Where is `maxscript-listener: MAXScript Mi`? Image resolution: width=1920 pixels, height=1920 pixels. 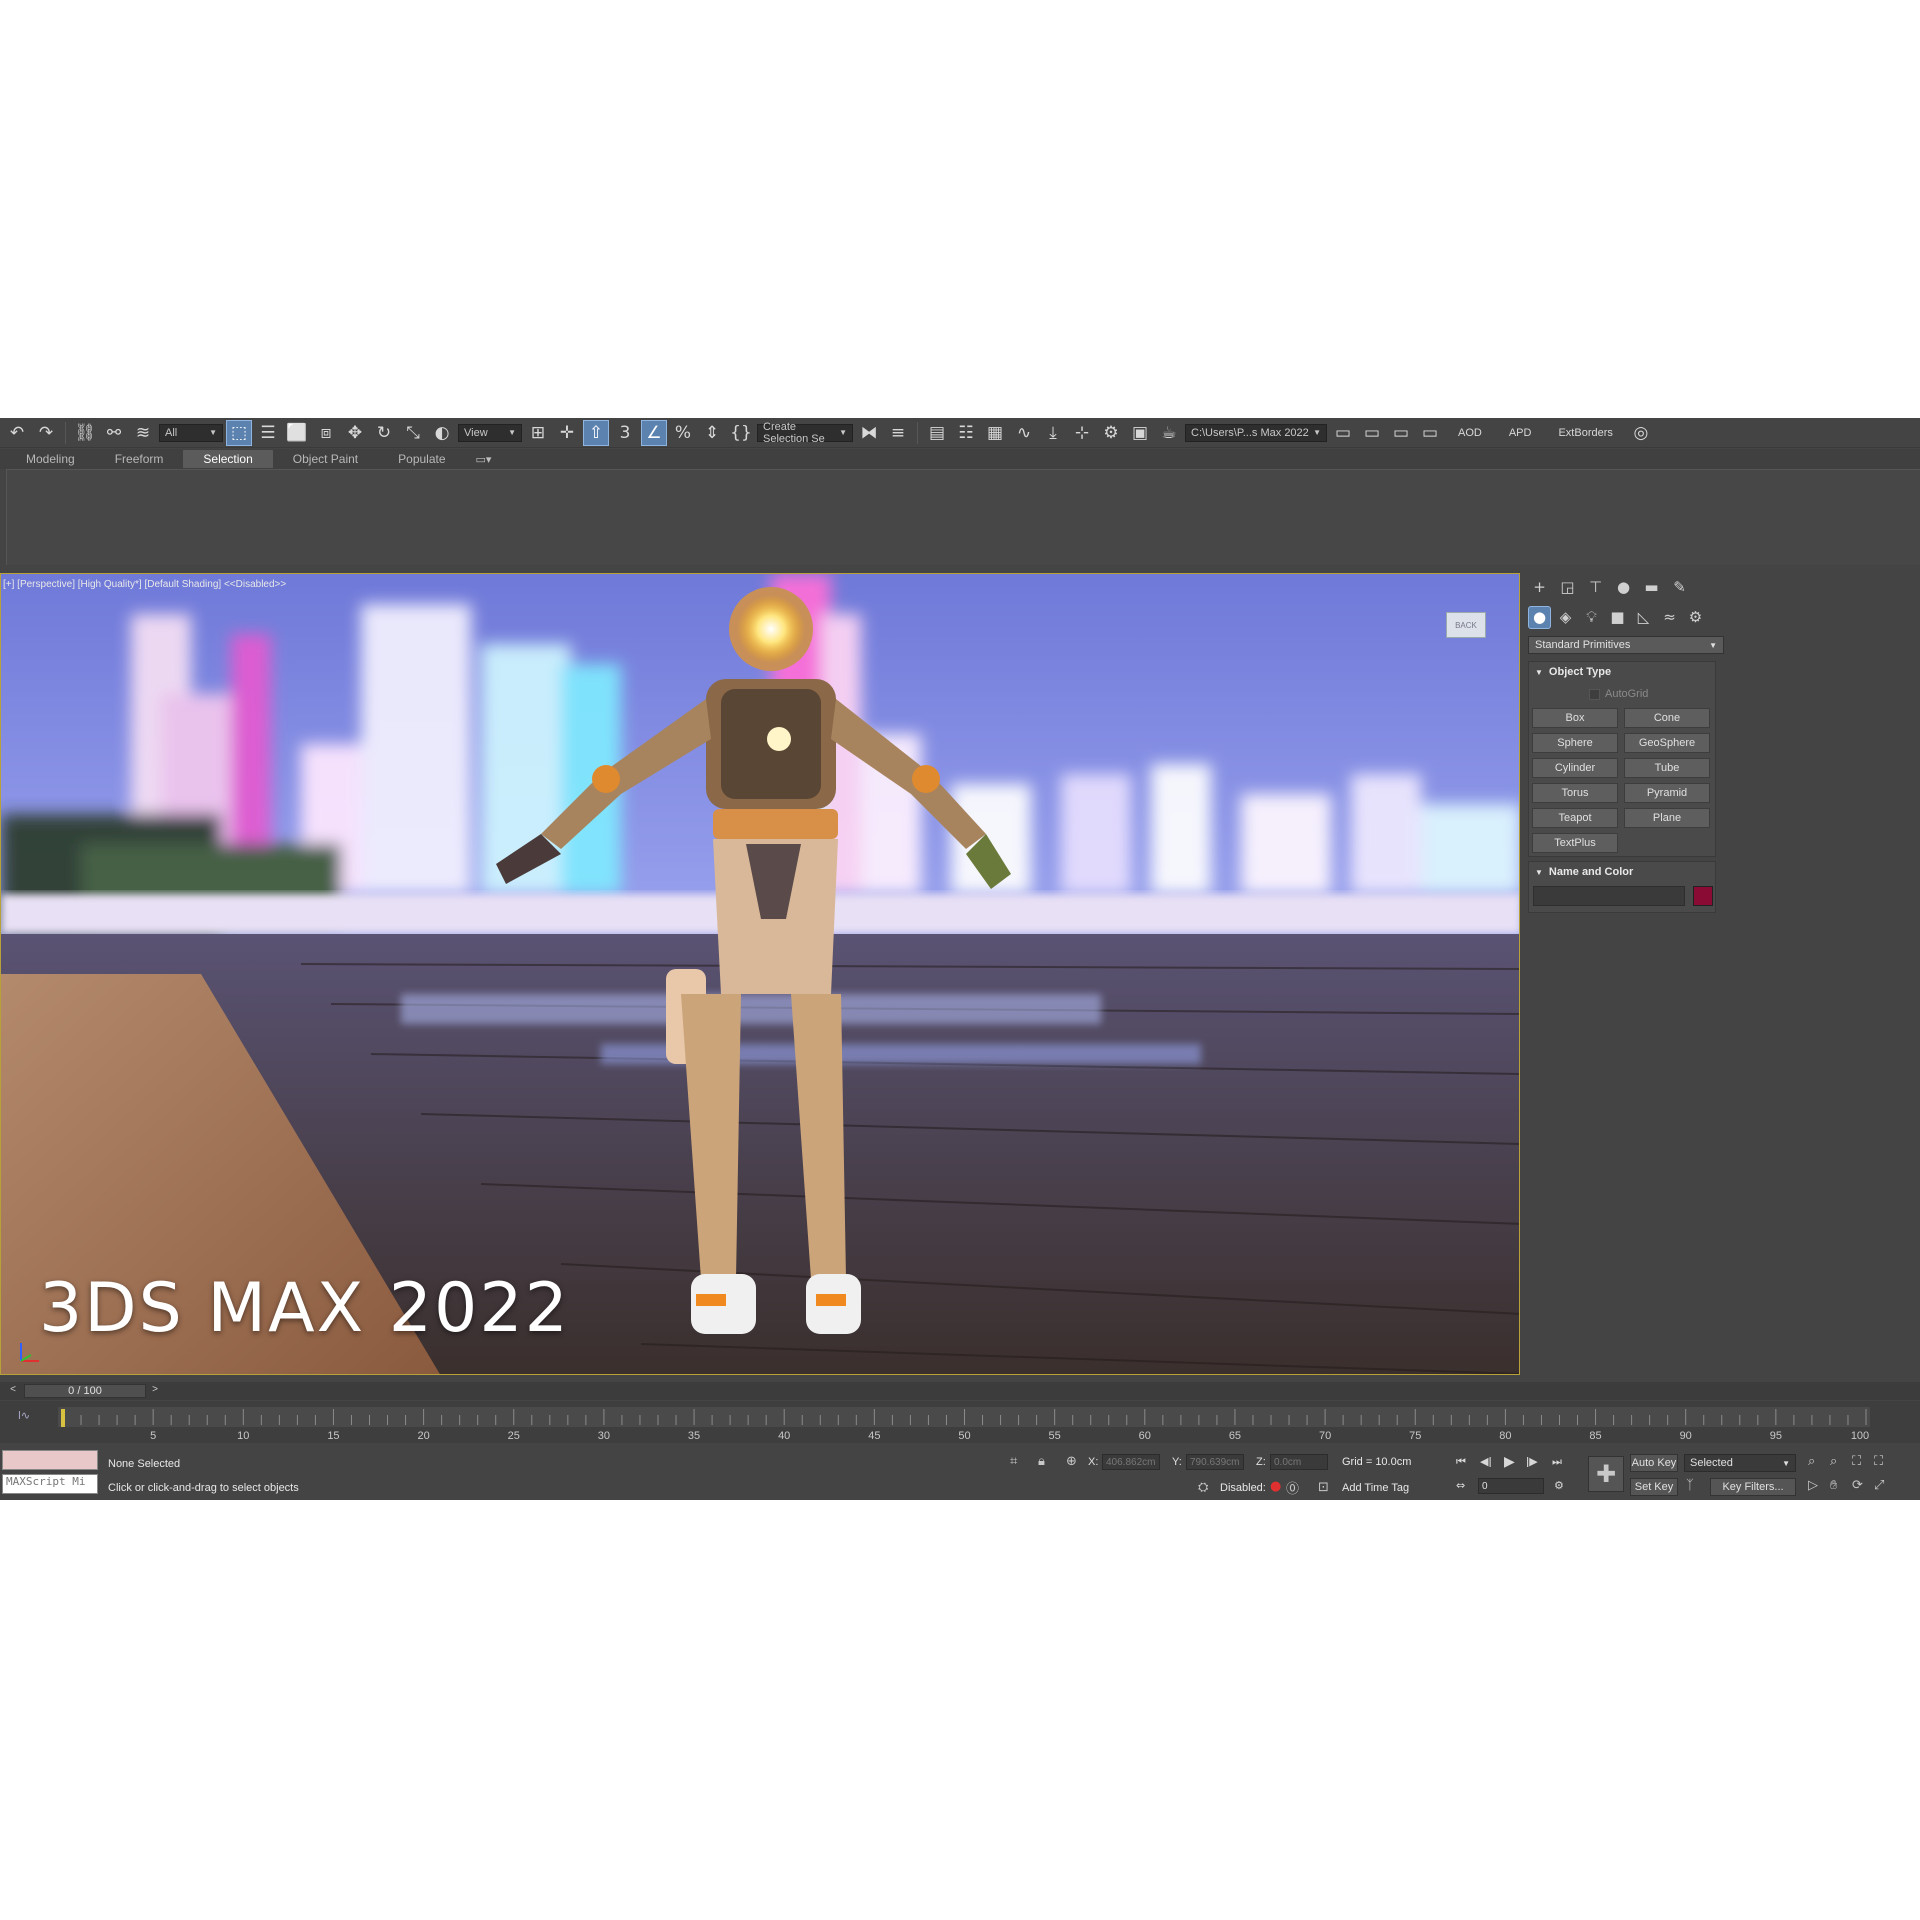
maxscript-listener: MAXScript Mi is located at coordinates (50, 1472).